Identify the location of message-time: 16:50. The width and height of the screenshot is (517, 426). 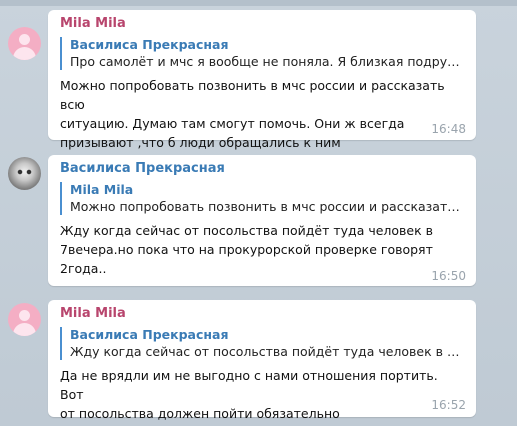
(448, 276).